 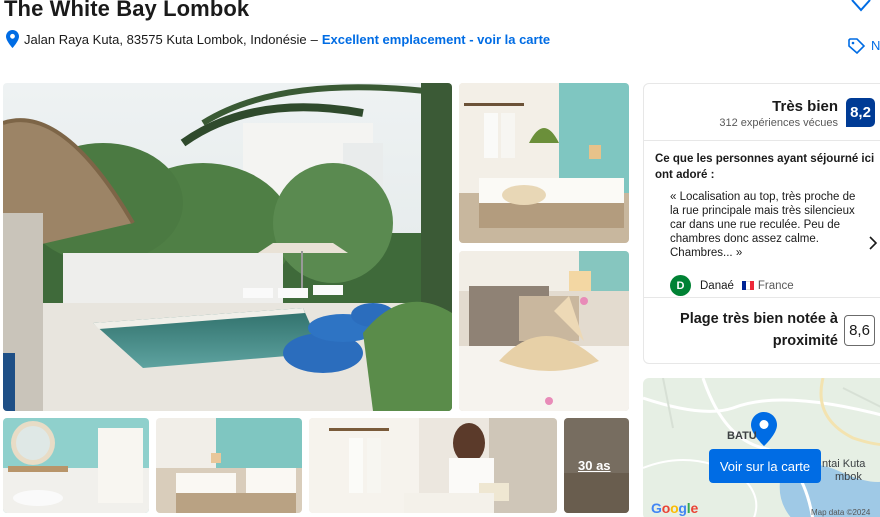 What do you see at coordinates (675, 508) in the screenshot?
I see `google-logo: Google` at bounding box center [675, 508].